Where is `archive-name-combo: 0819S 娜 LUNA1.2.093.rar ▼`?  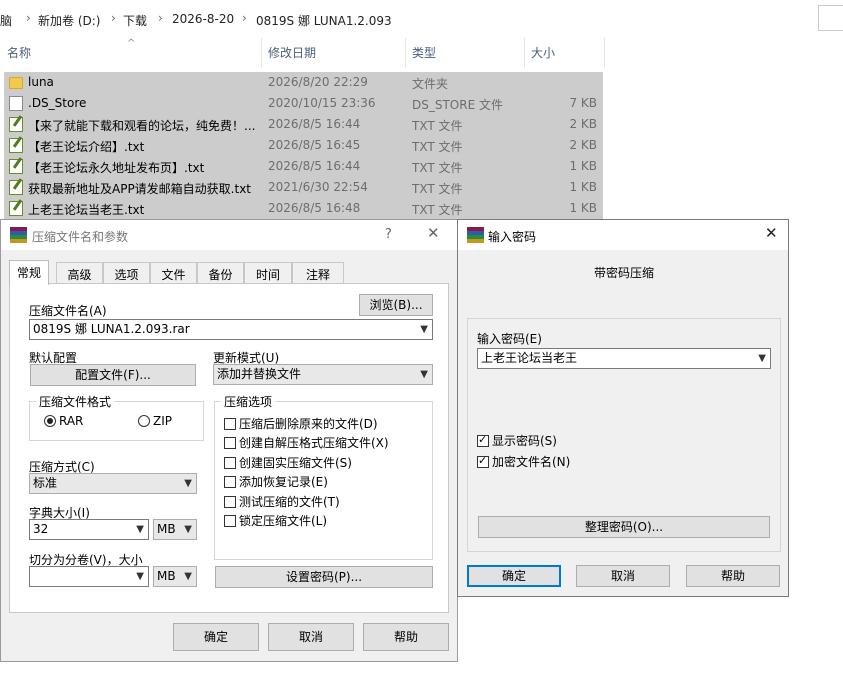
archive-name-combo: 0819S 娜 LUNA1.2.093.rar ▼ is located at coordinates (231, 329).